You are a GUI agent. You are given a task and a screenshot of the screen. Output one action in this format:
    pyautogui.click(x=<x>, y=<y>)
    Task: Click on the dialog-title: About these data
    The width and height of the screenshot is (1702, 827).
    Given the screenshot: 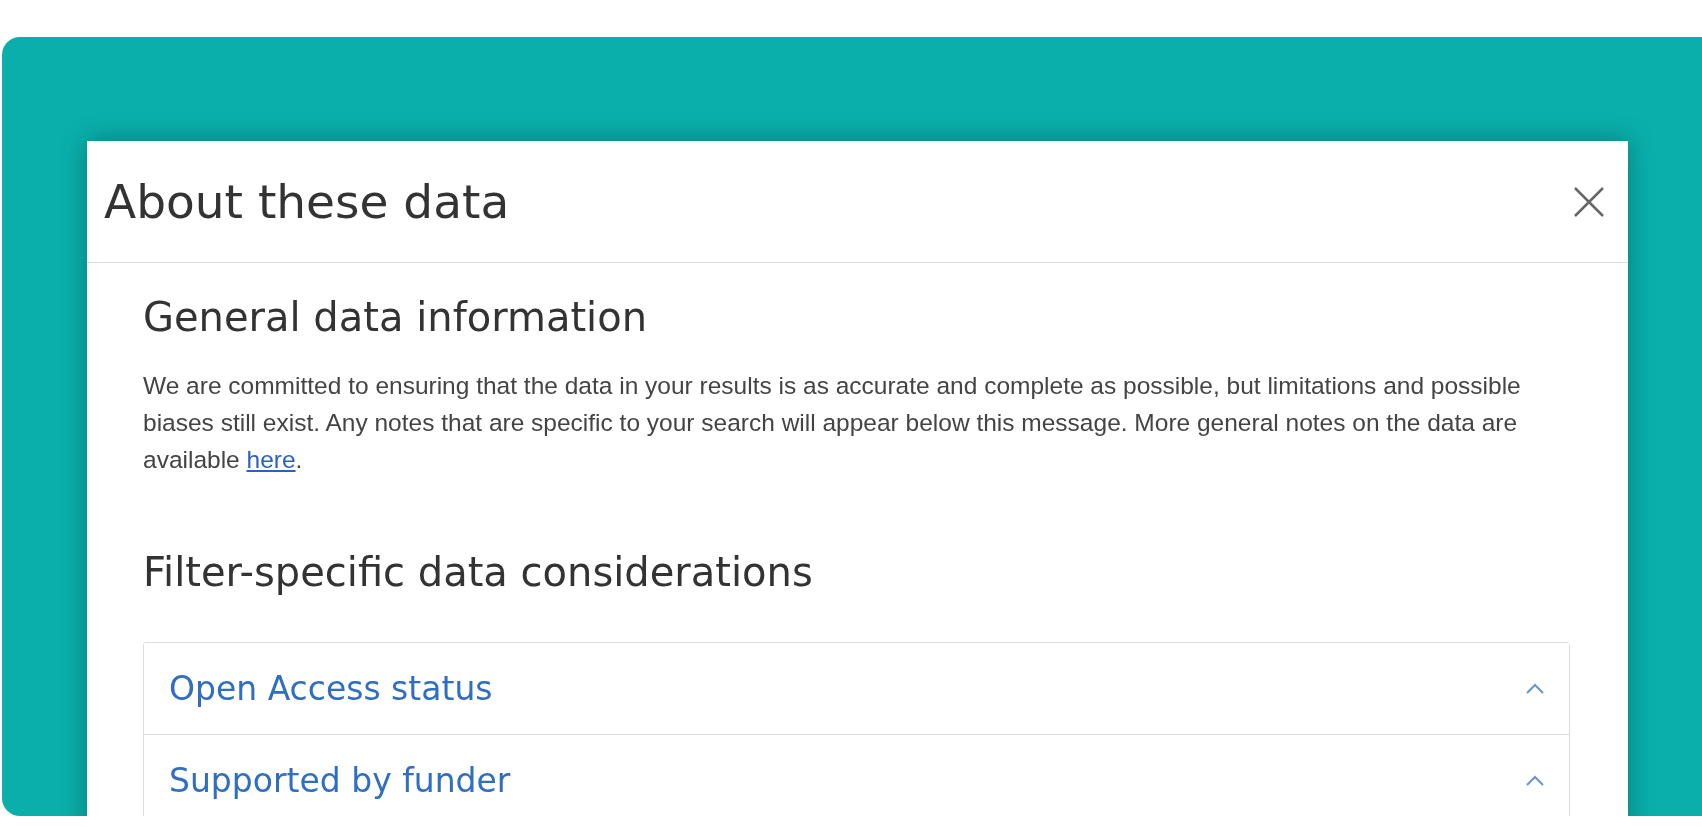 What is the action you would take?
    pyautogui.click(x=307, y=201)
    